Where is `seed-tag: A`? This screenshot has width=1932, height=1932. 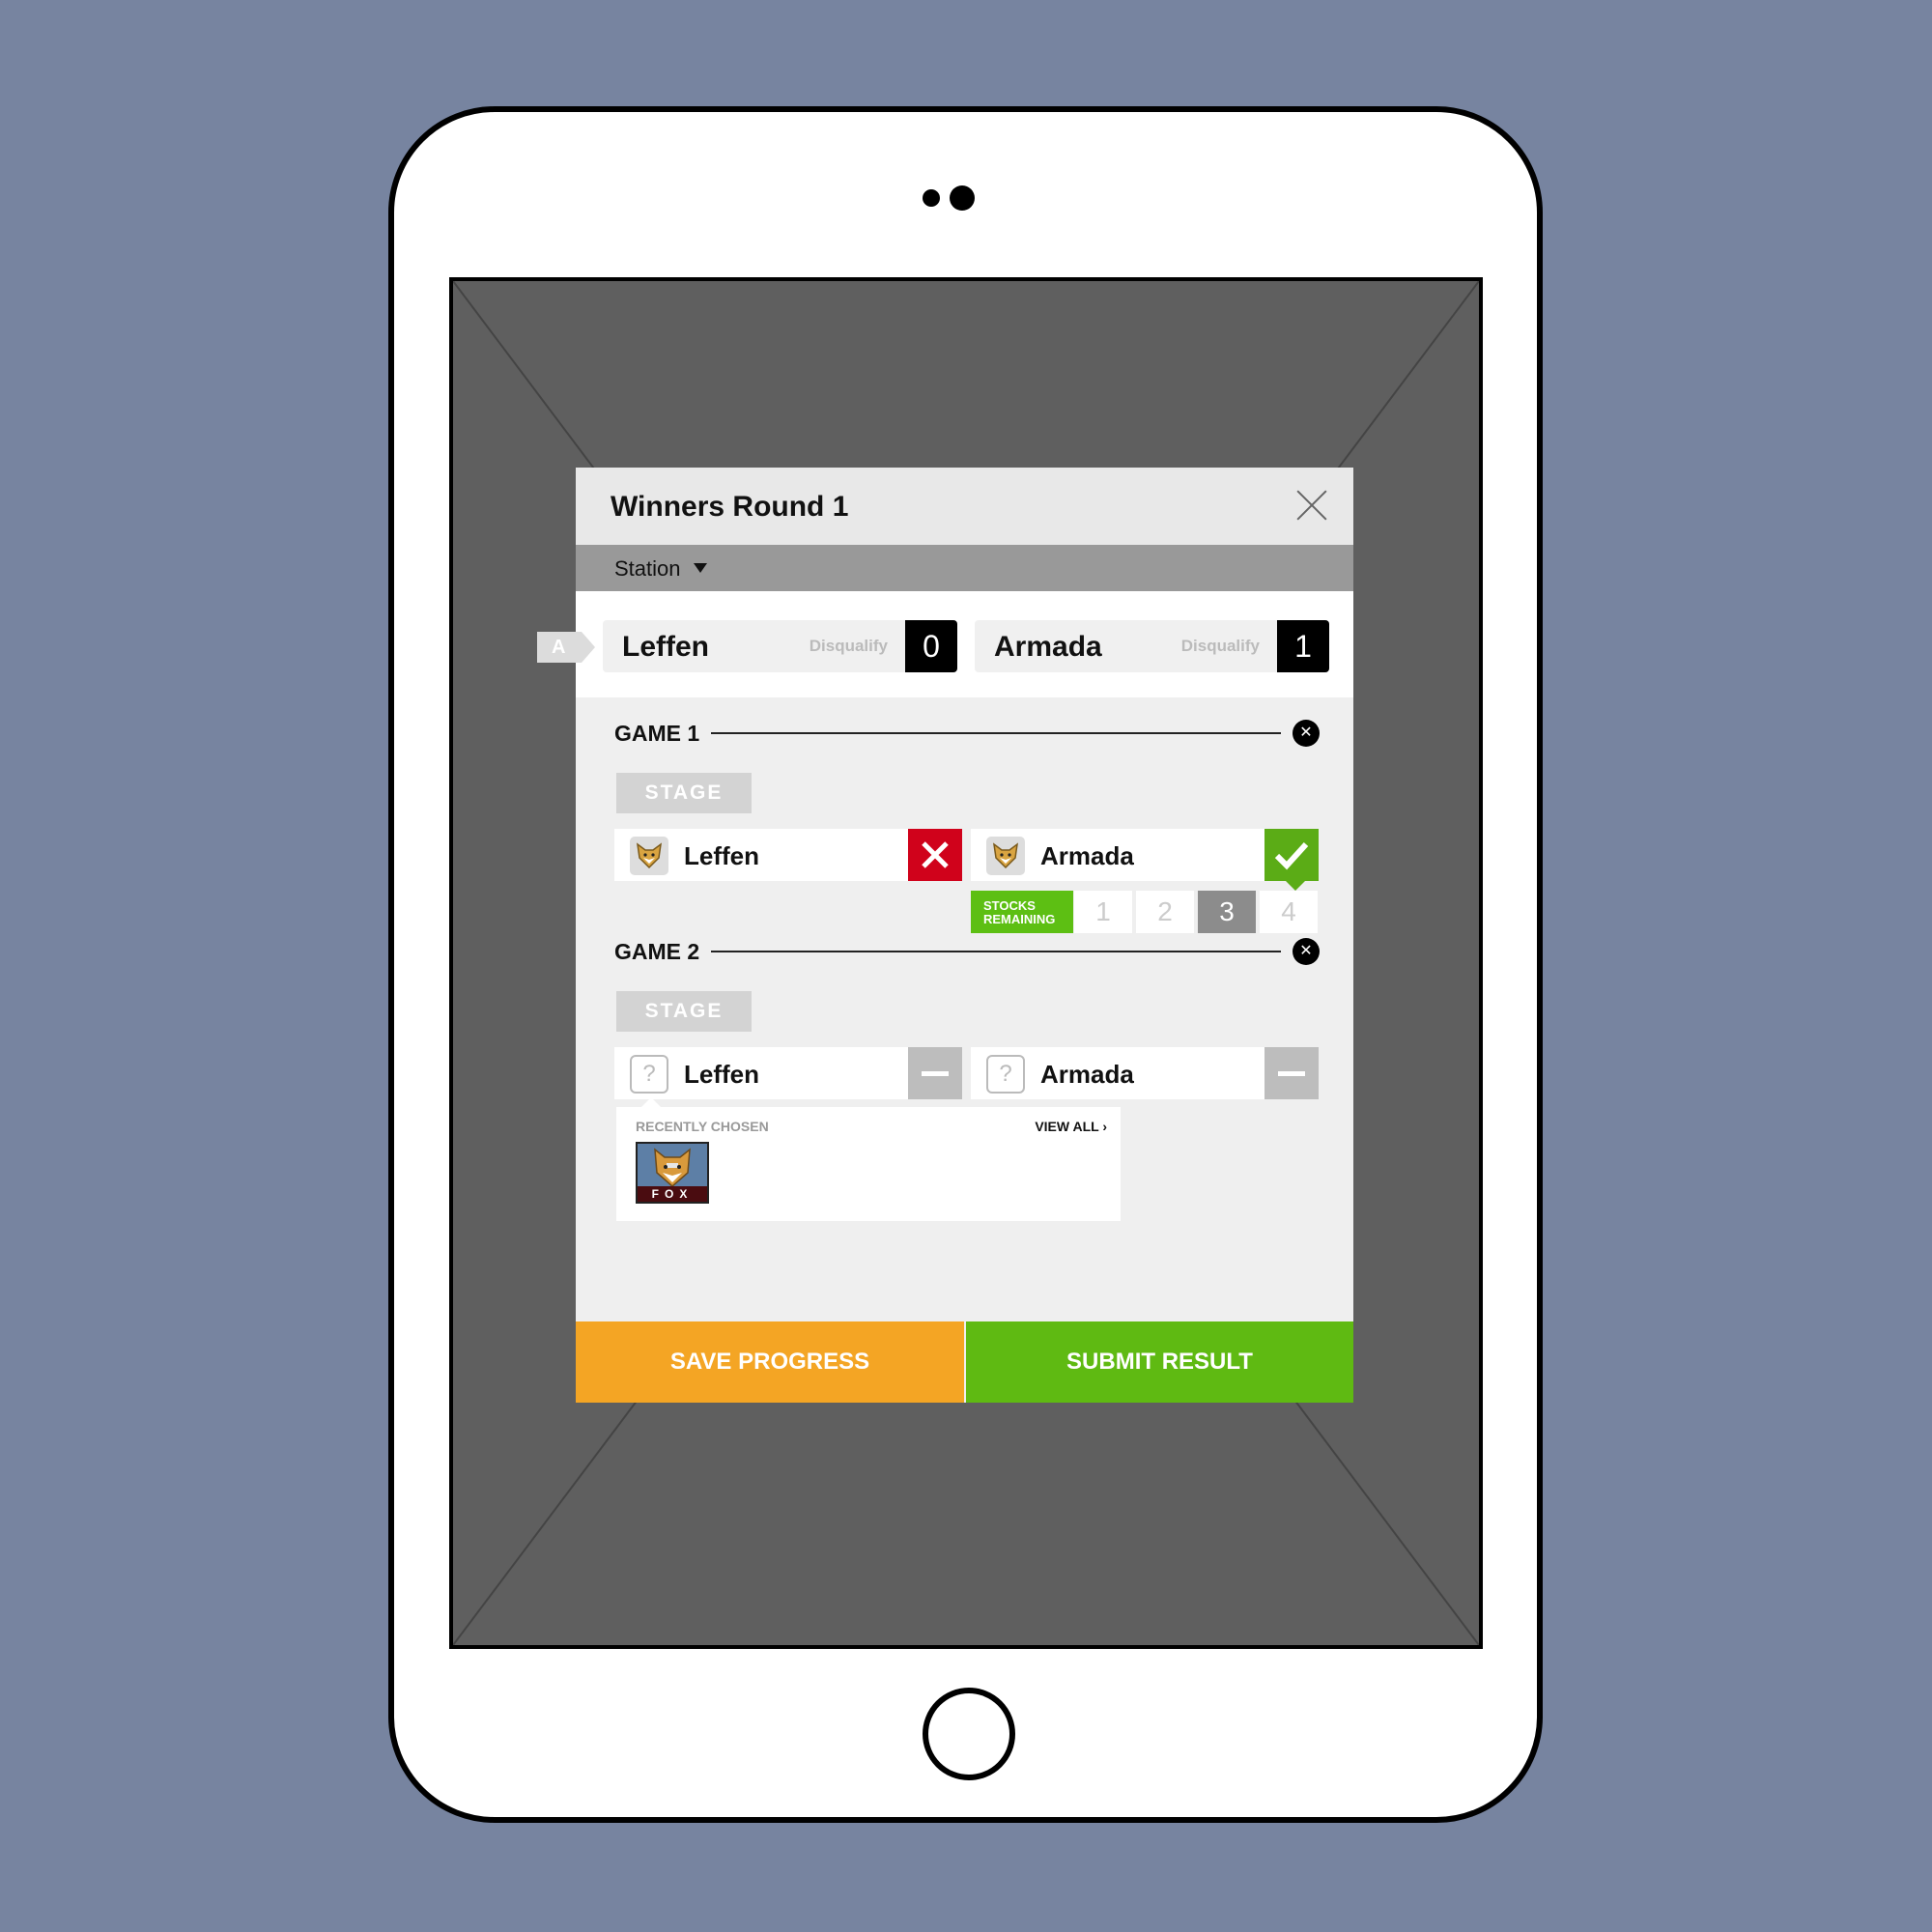
seed-tag: A is located at coordinates (566, 647).